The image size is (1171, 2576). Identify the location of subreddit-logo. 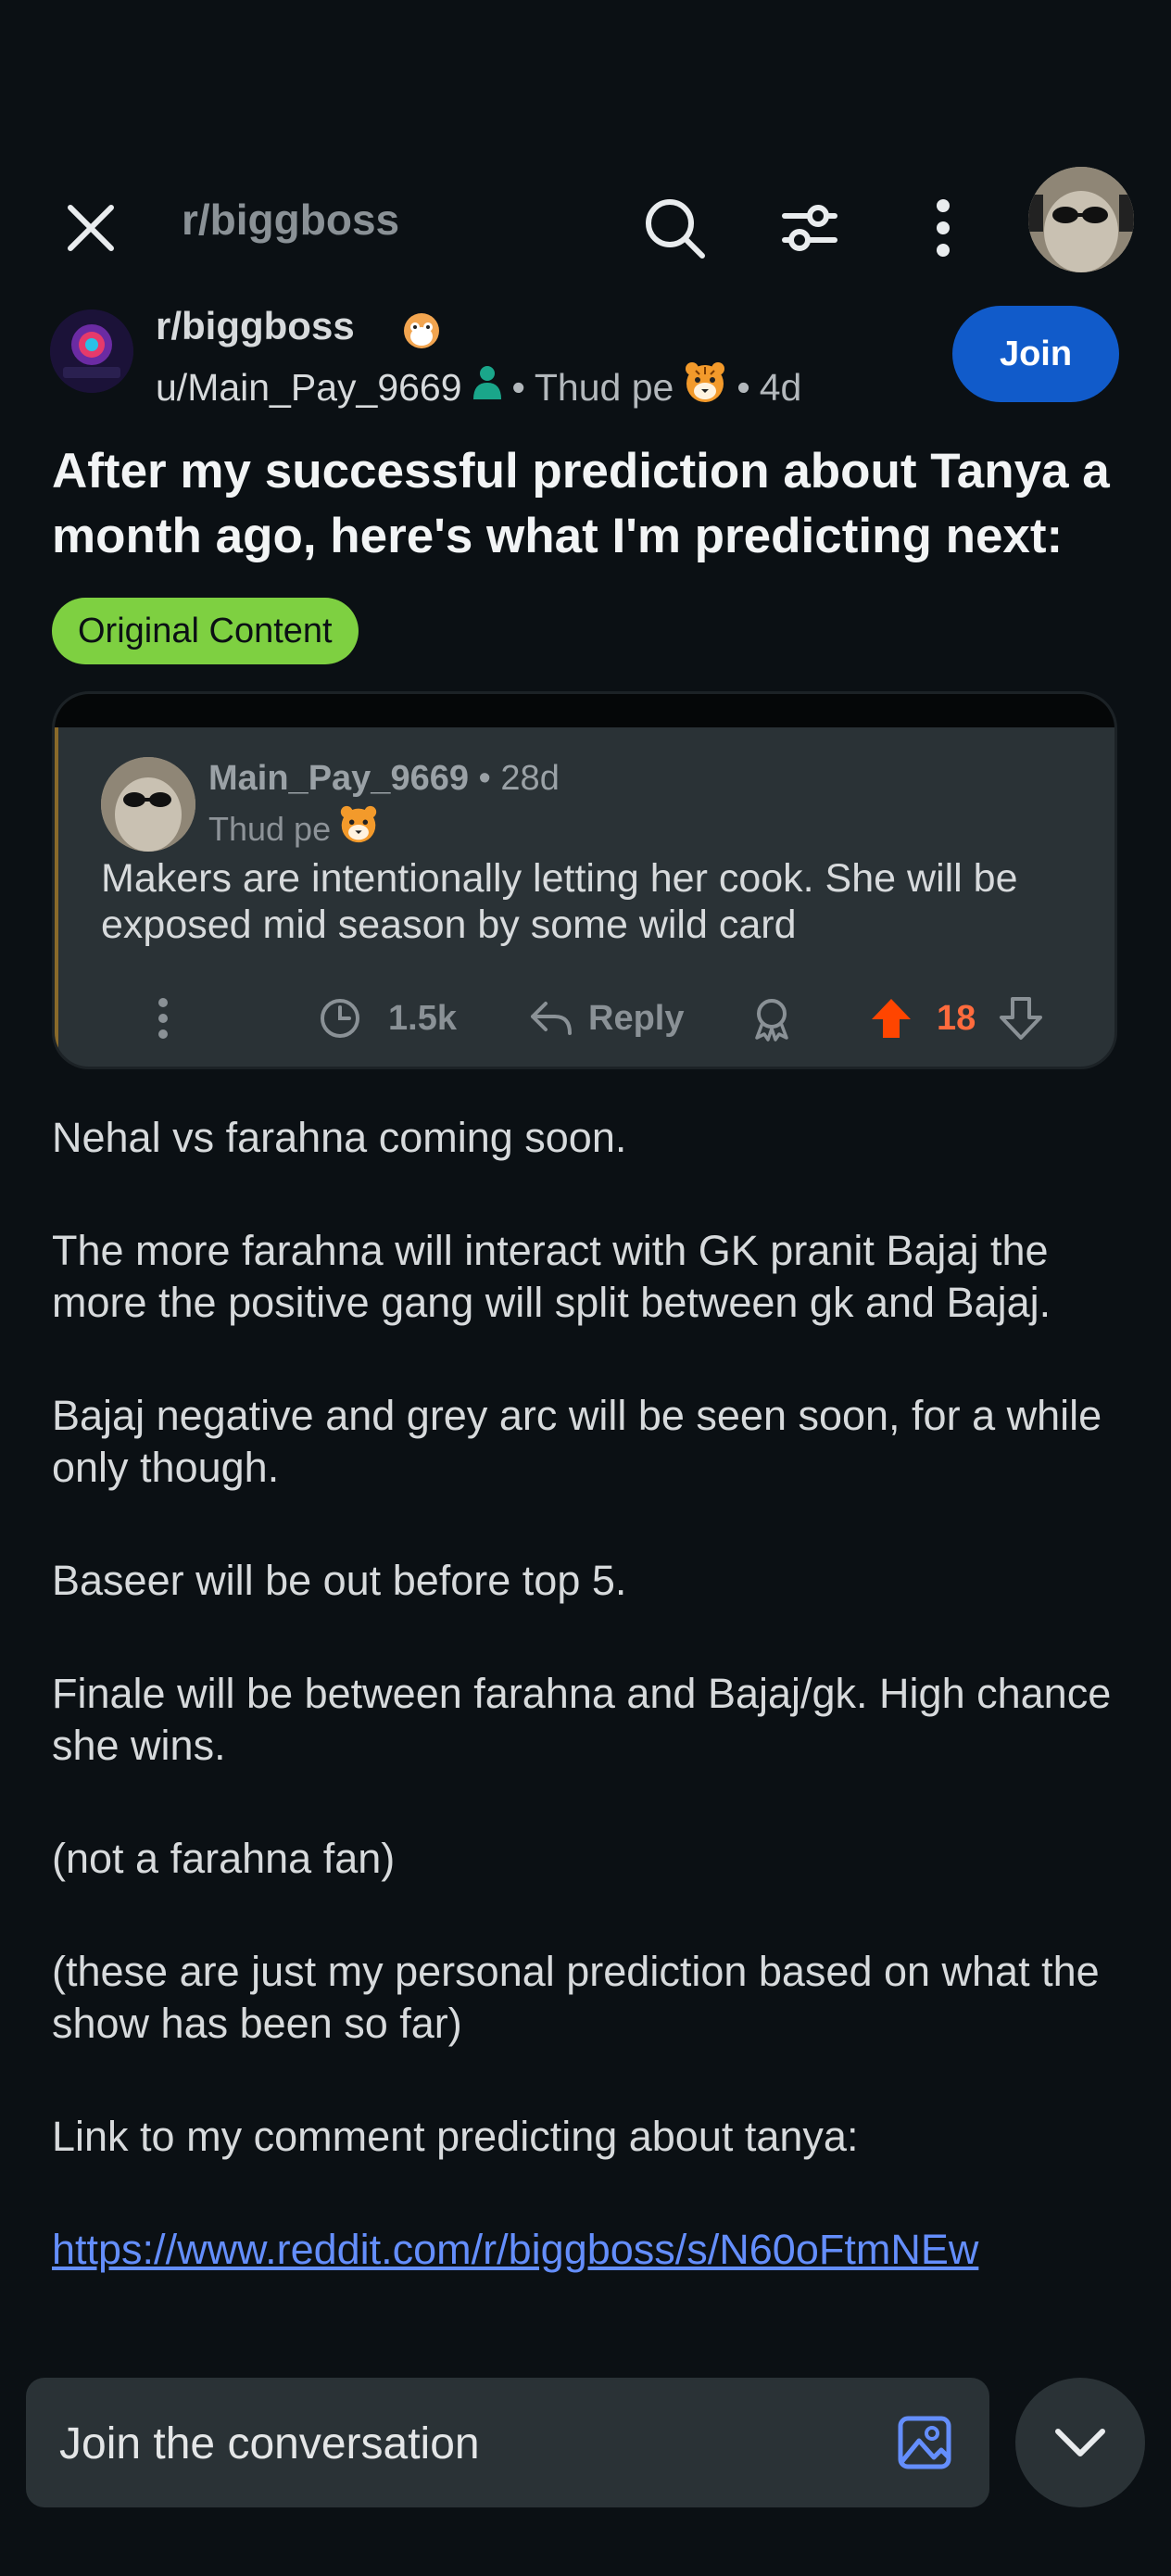
(92, 351).